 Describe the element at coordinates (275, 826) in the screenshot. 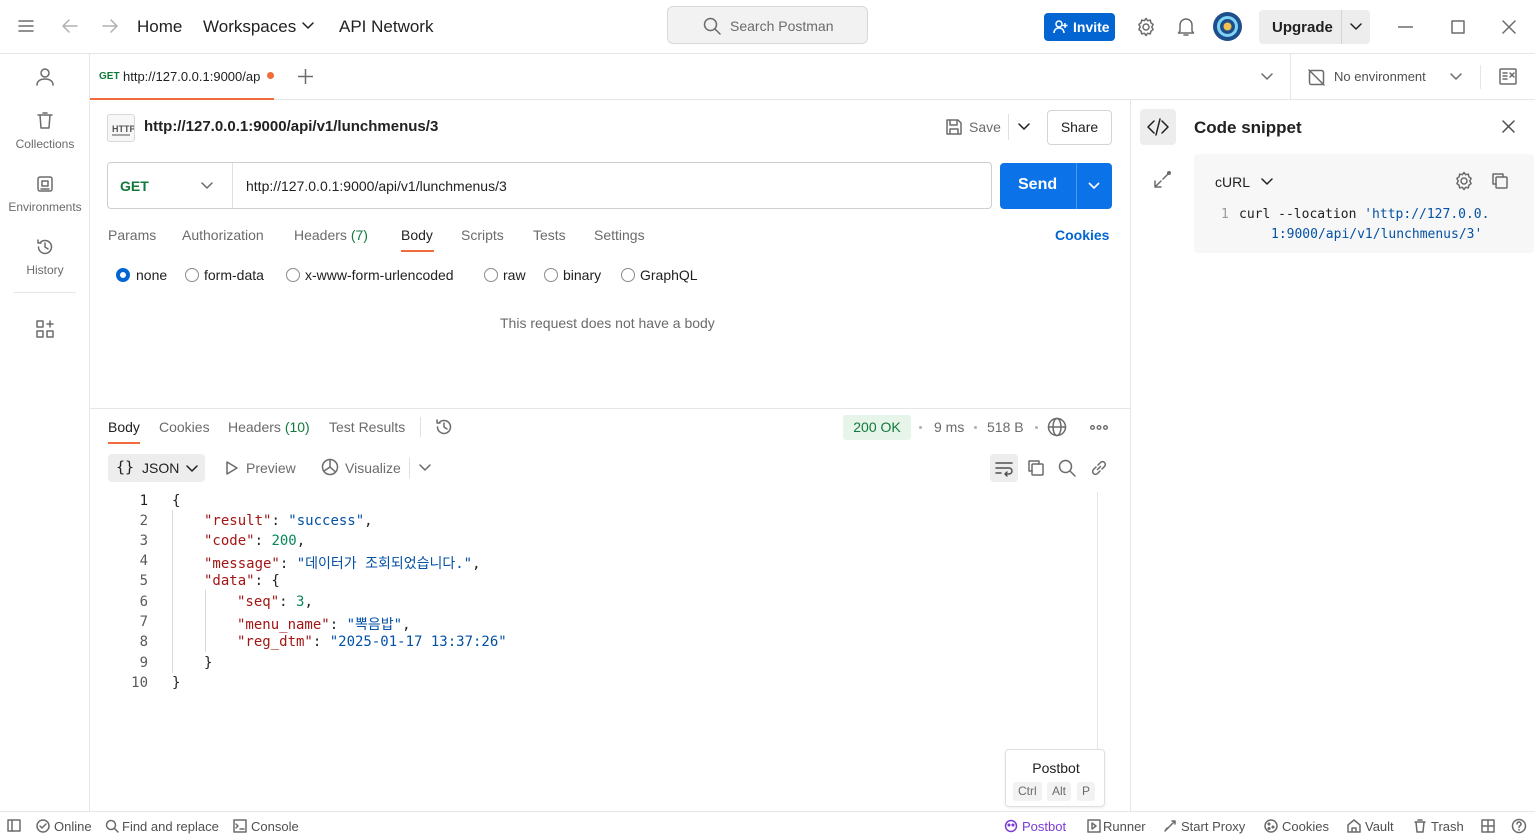

I see `console-button: Console` at that location.